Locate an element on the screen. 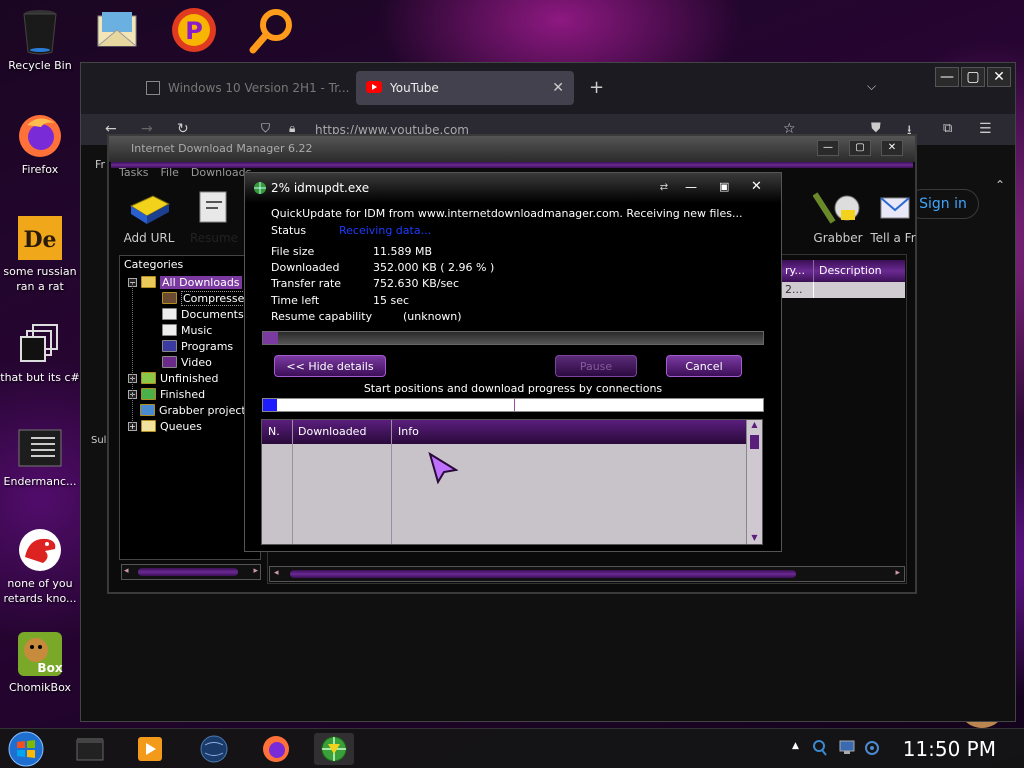 The width and height of the screenshot is (1024, 768). desktop-icon-label: Firefox is located at coordinates (40, 169).